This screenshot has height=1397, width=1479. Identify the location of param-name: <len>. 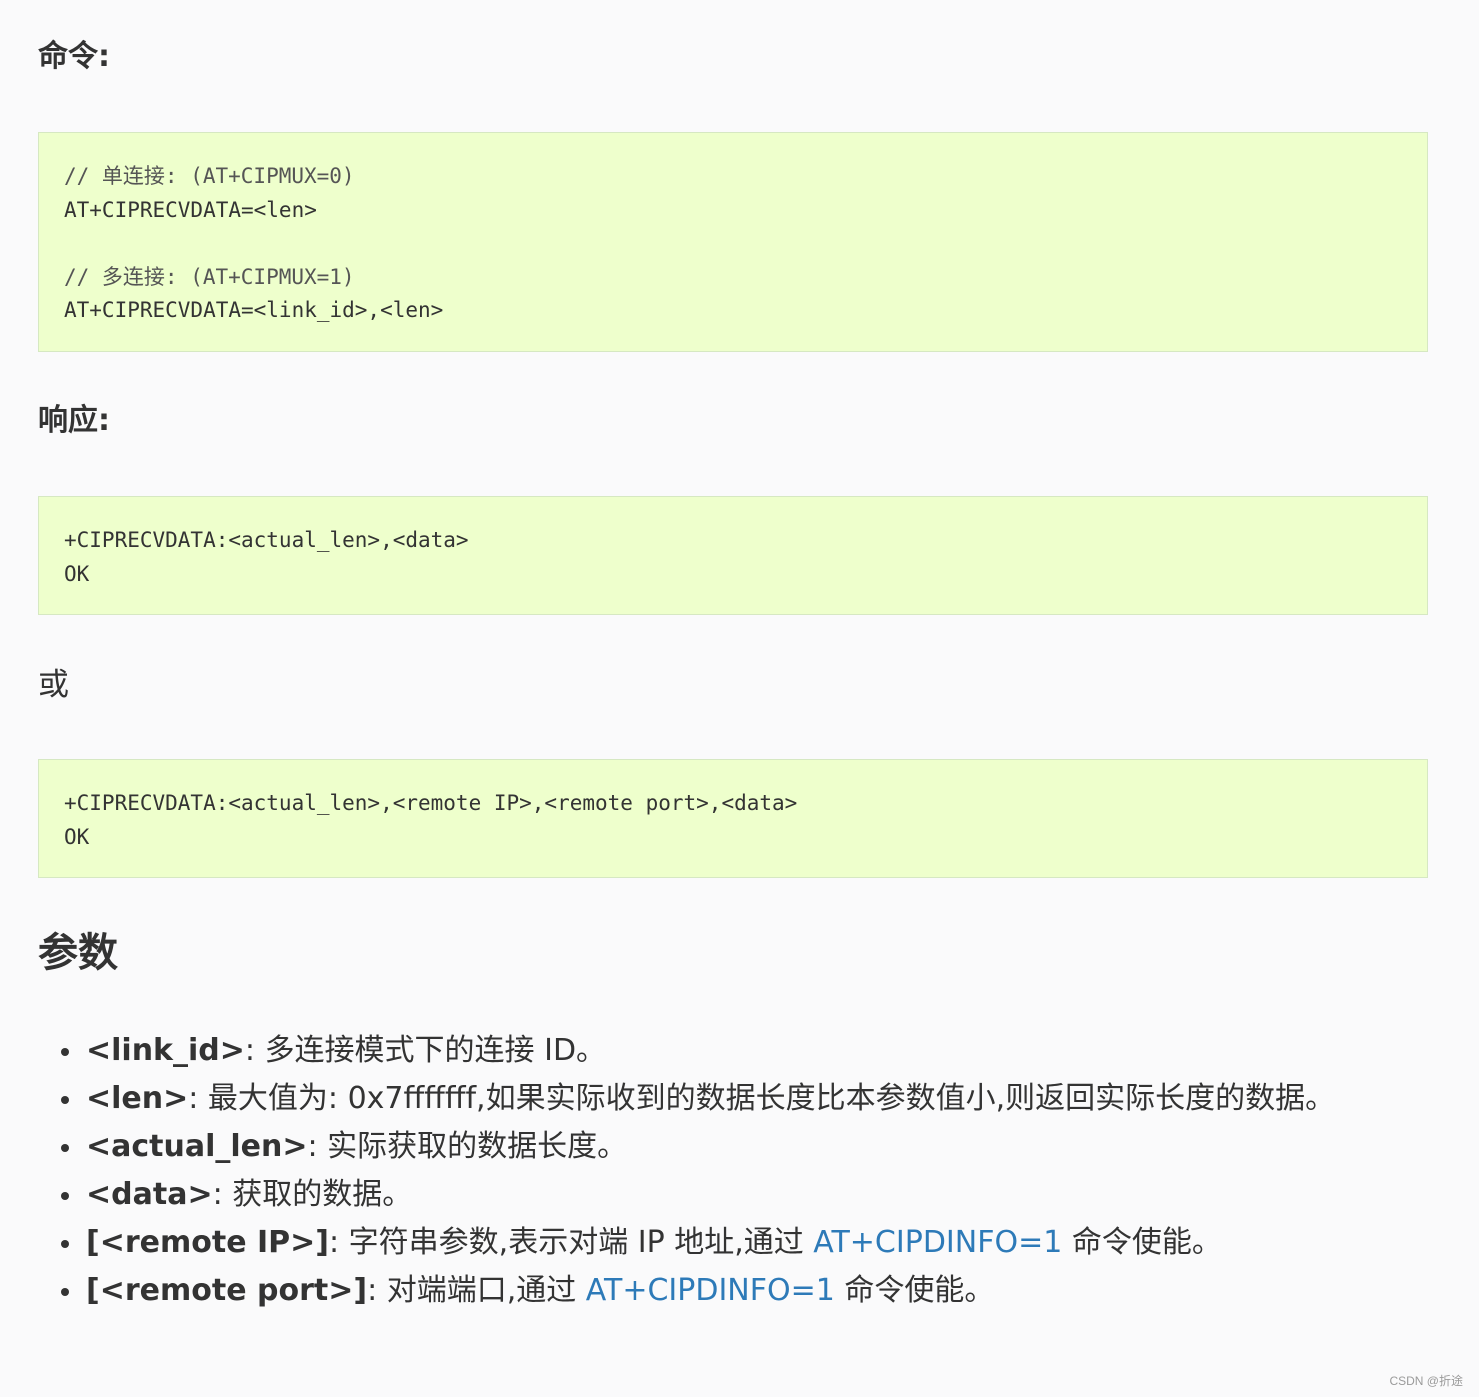
(137, 1098).